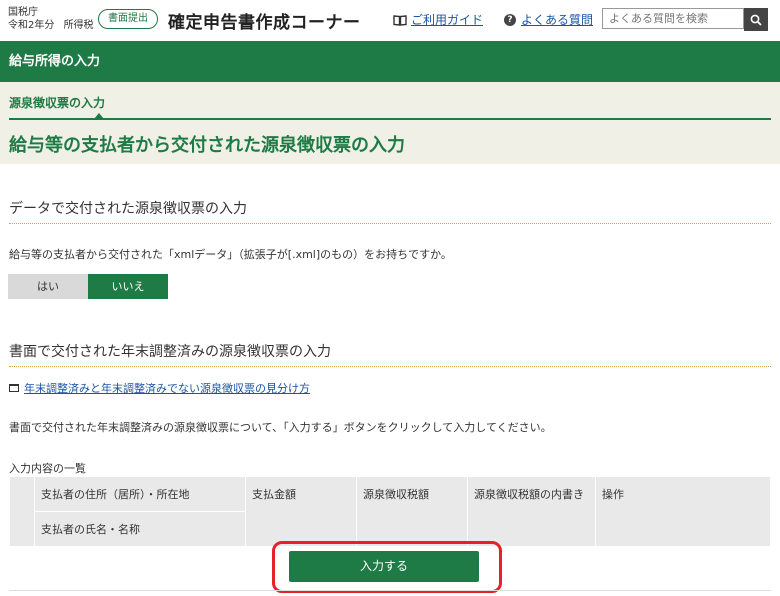 The image size is (780, 596). What do you see at coordinates (99, 116) in the screenshot?
I see `sub-title-pointer` at bounding box center [99, 116].